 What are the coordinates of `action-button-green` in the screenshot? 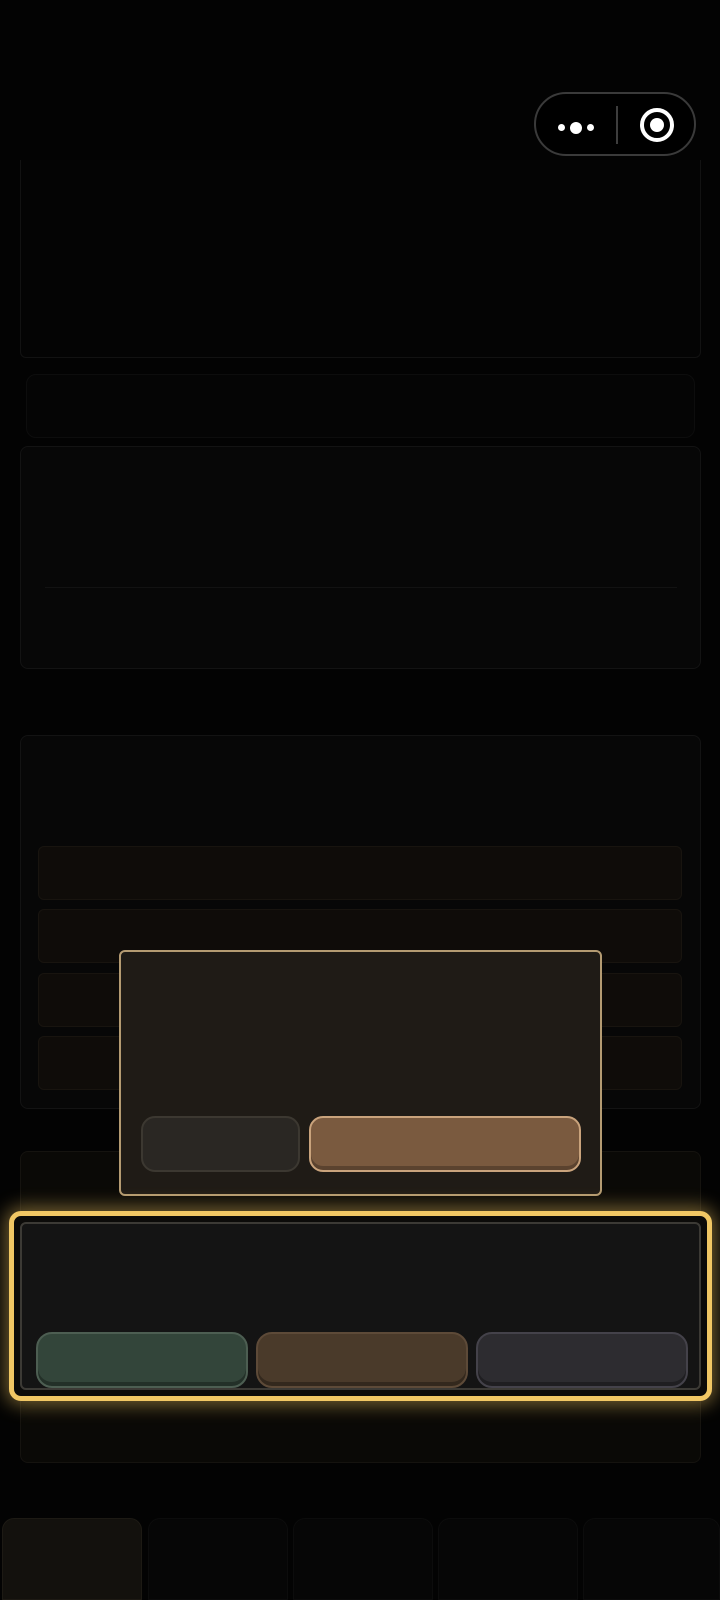 It's located at (142, 1360).